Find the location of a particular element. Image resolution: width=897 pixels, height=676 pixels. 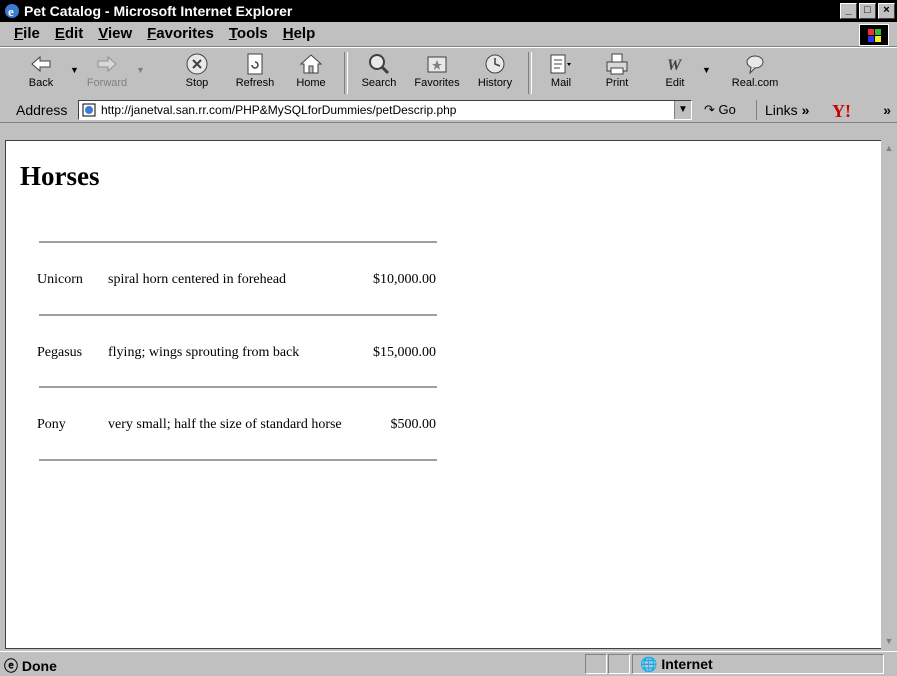

links-button: Links » is located at coordinates (782, 110).